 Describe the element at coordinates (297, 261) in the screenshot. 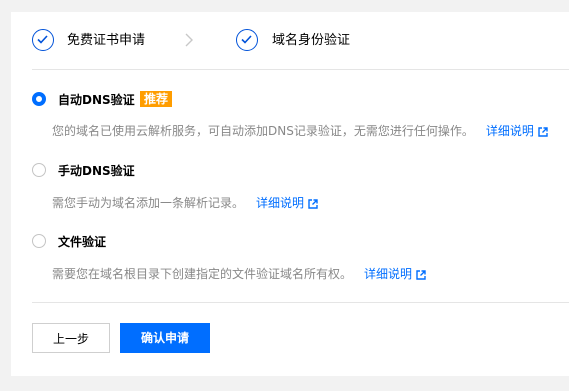

I see `option-file-verify: 文件验证 需要您在域名根目录下创建指定的文件验证域名所有权。 详细说明` at that location.